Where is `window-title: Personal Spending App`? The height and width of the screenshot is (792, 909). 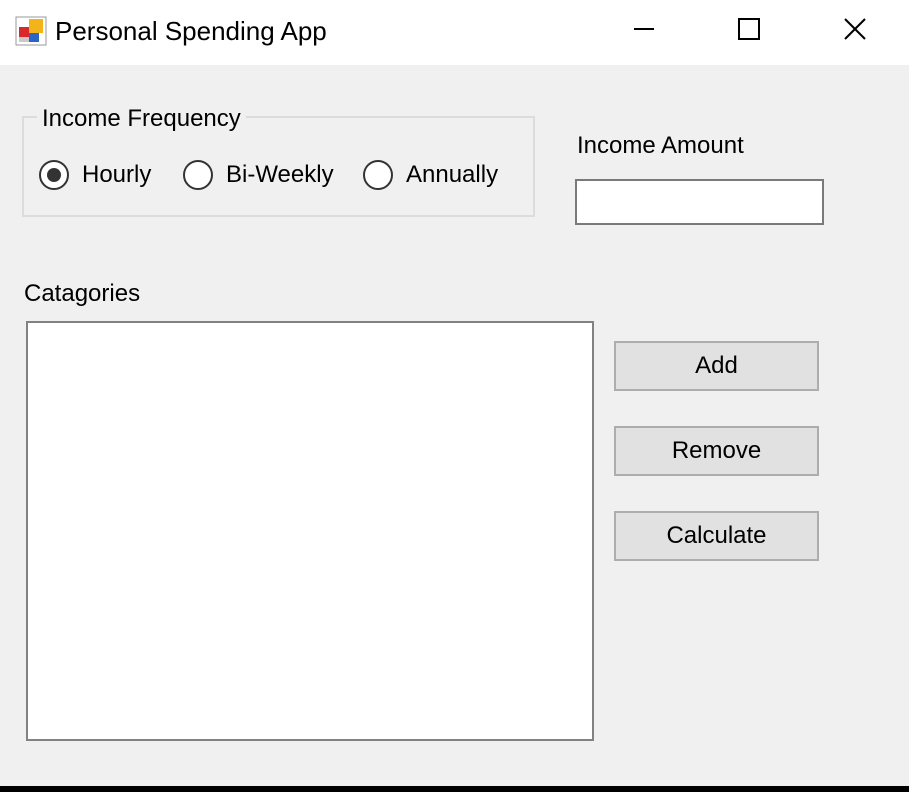 window-title: Personal Spending App is located at coordinates (191, 31).